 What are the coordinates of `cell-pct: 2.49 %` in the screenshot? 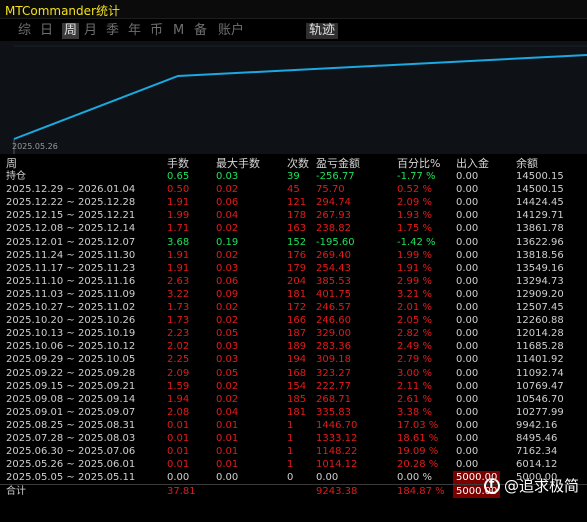 It's located at (414, 347).